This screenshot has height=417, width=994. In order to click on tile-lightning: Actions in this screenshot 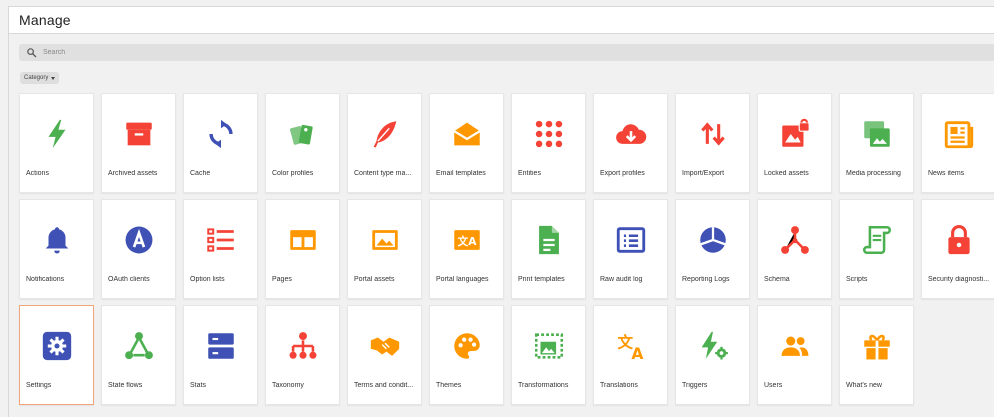, I will do `click(56, 143)`.